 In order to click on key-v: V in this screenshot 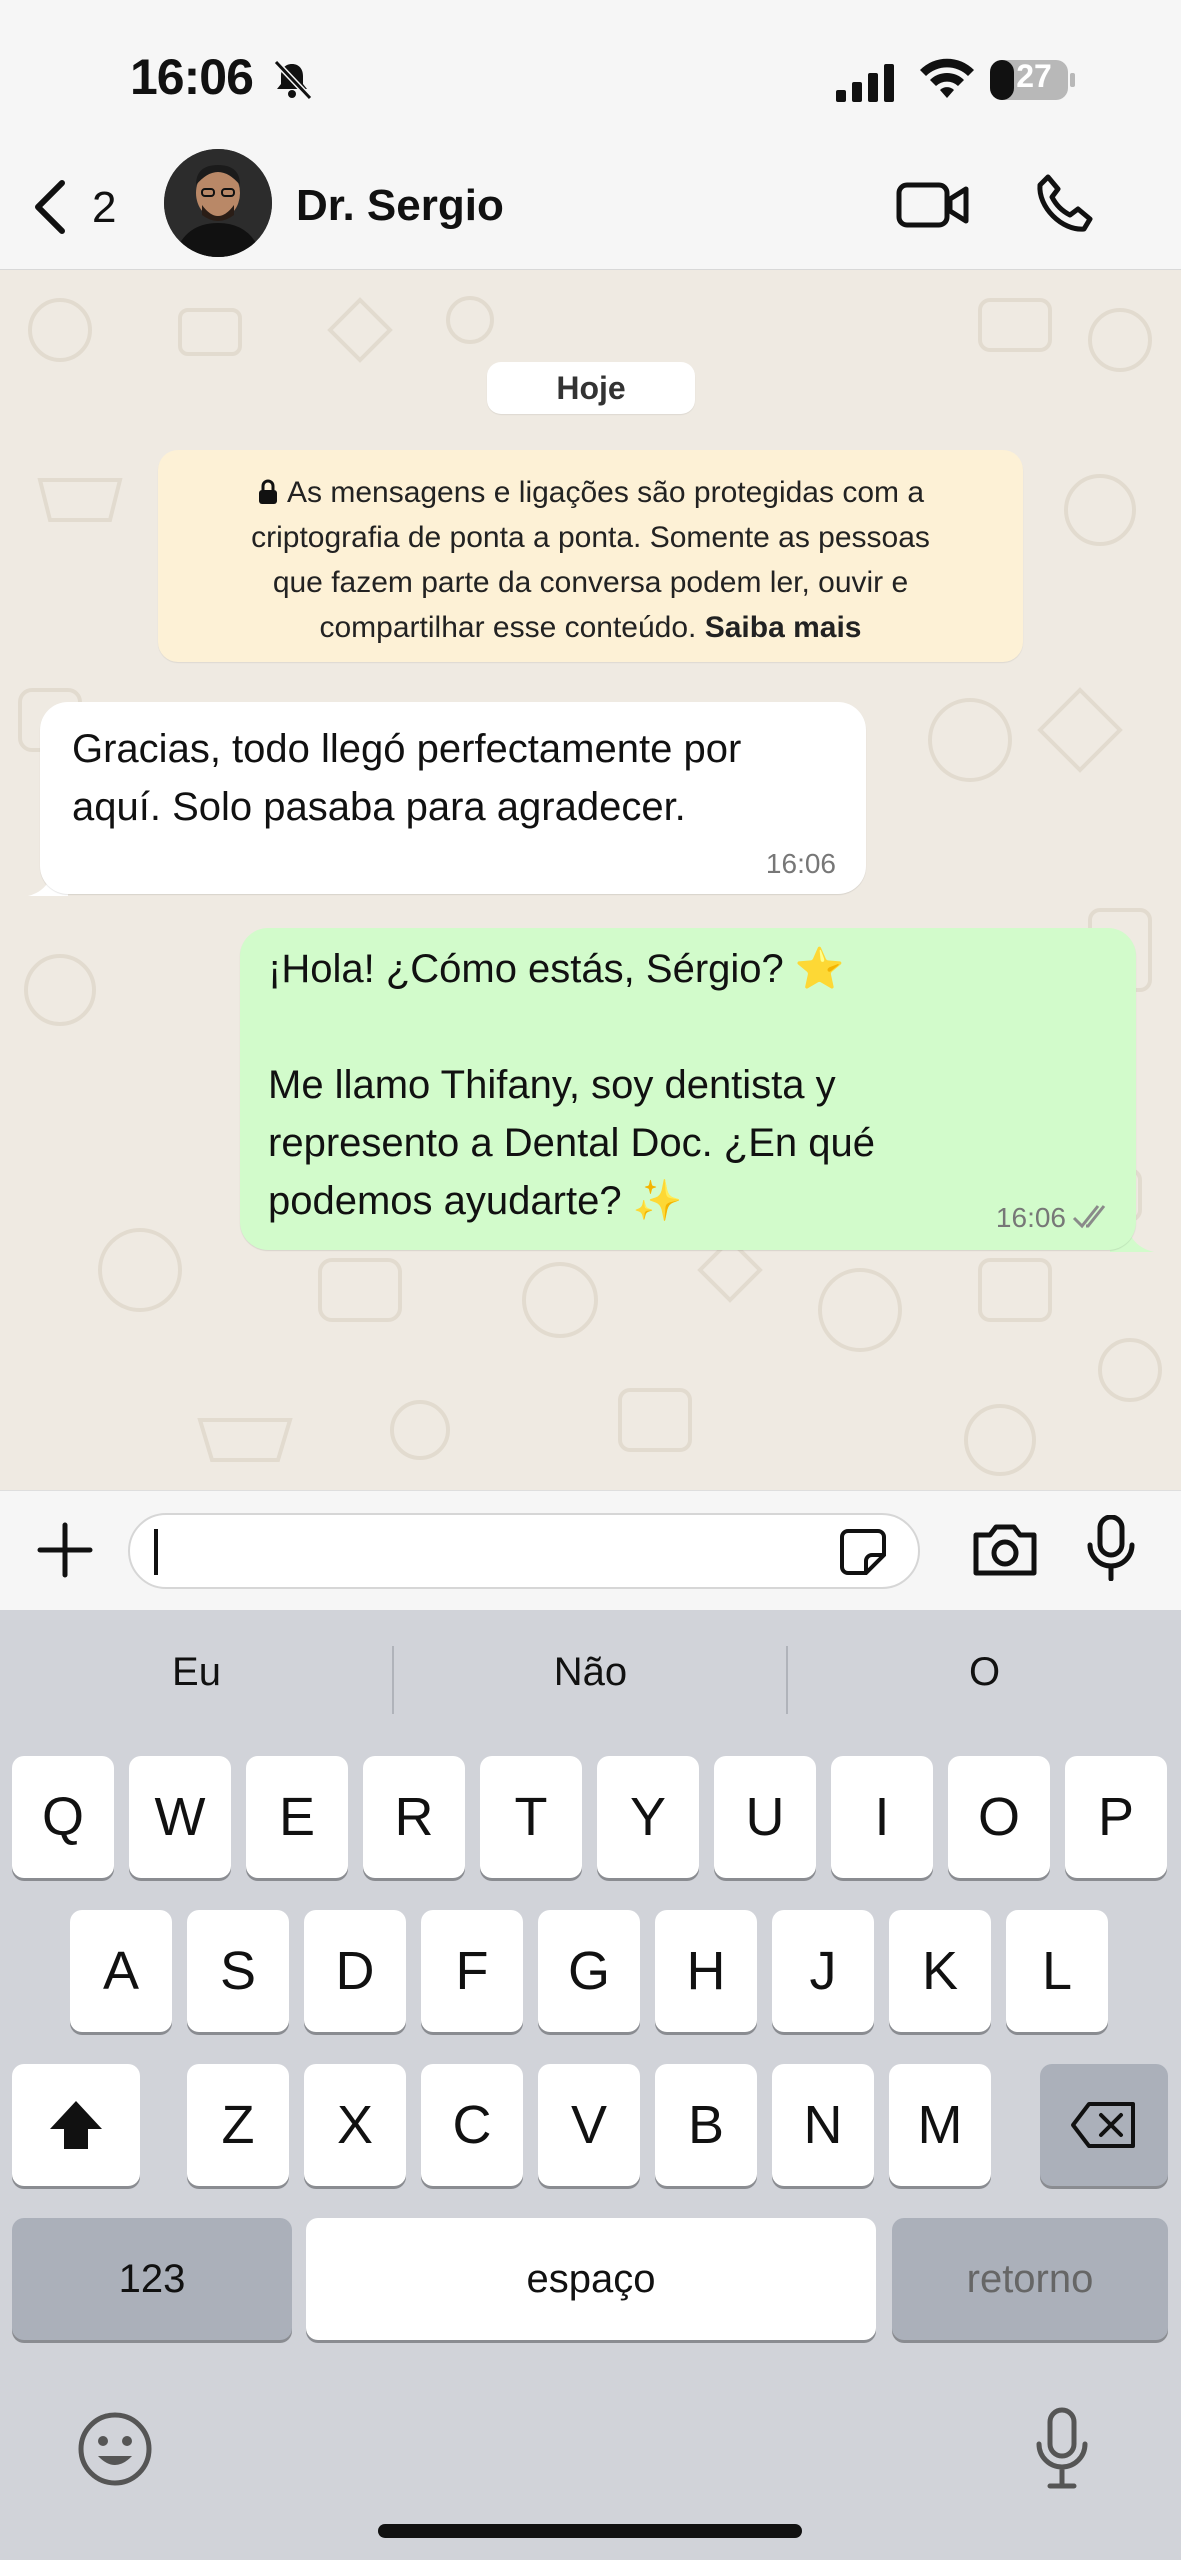, I will do `click(589, 2125)`.